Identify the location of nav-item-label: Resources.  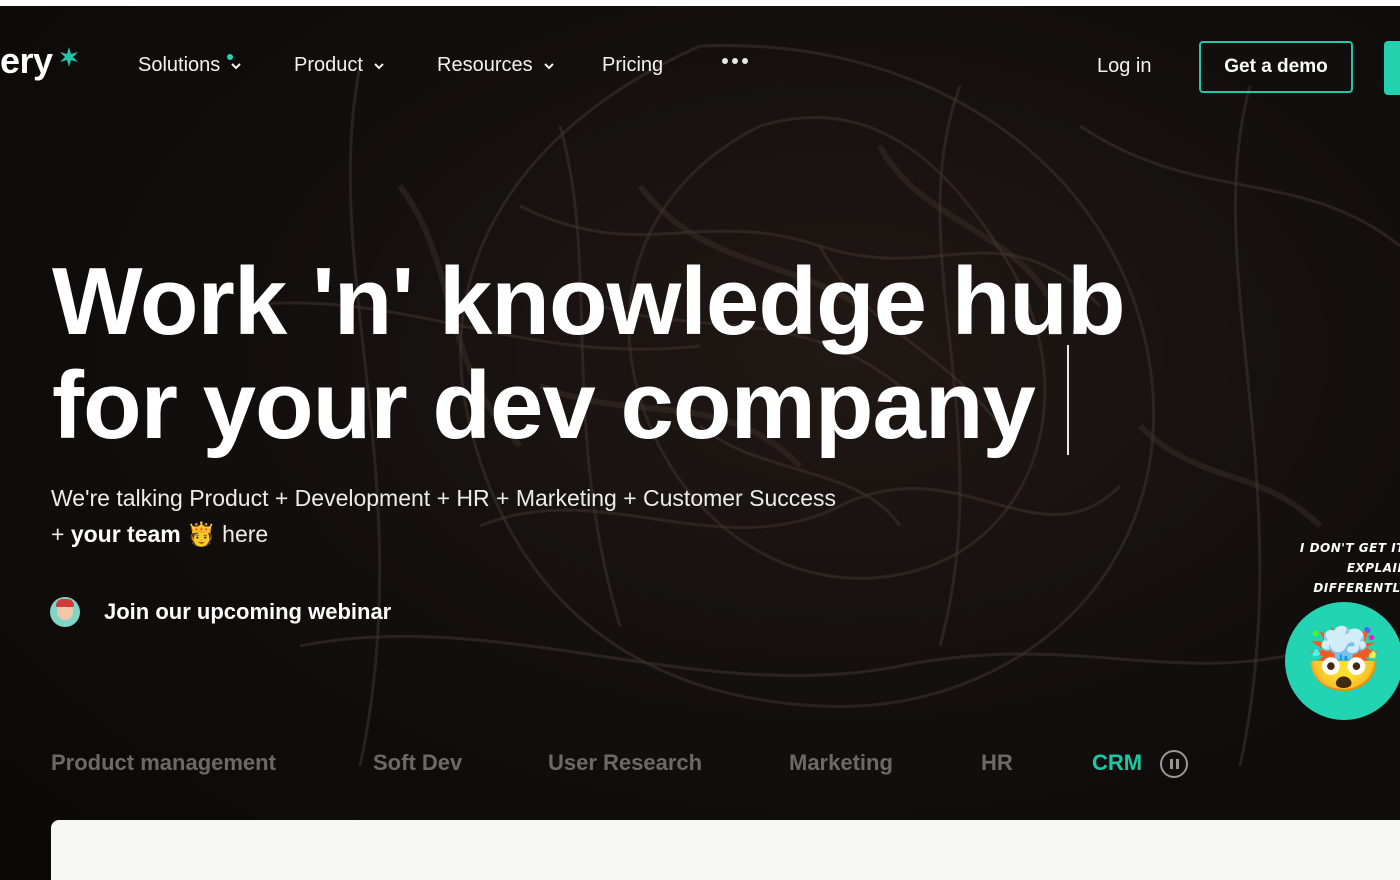
(485, 65).